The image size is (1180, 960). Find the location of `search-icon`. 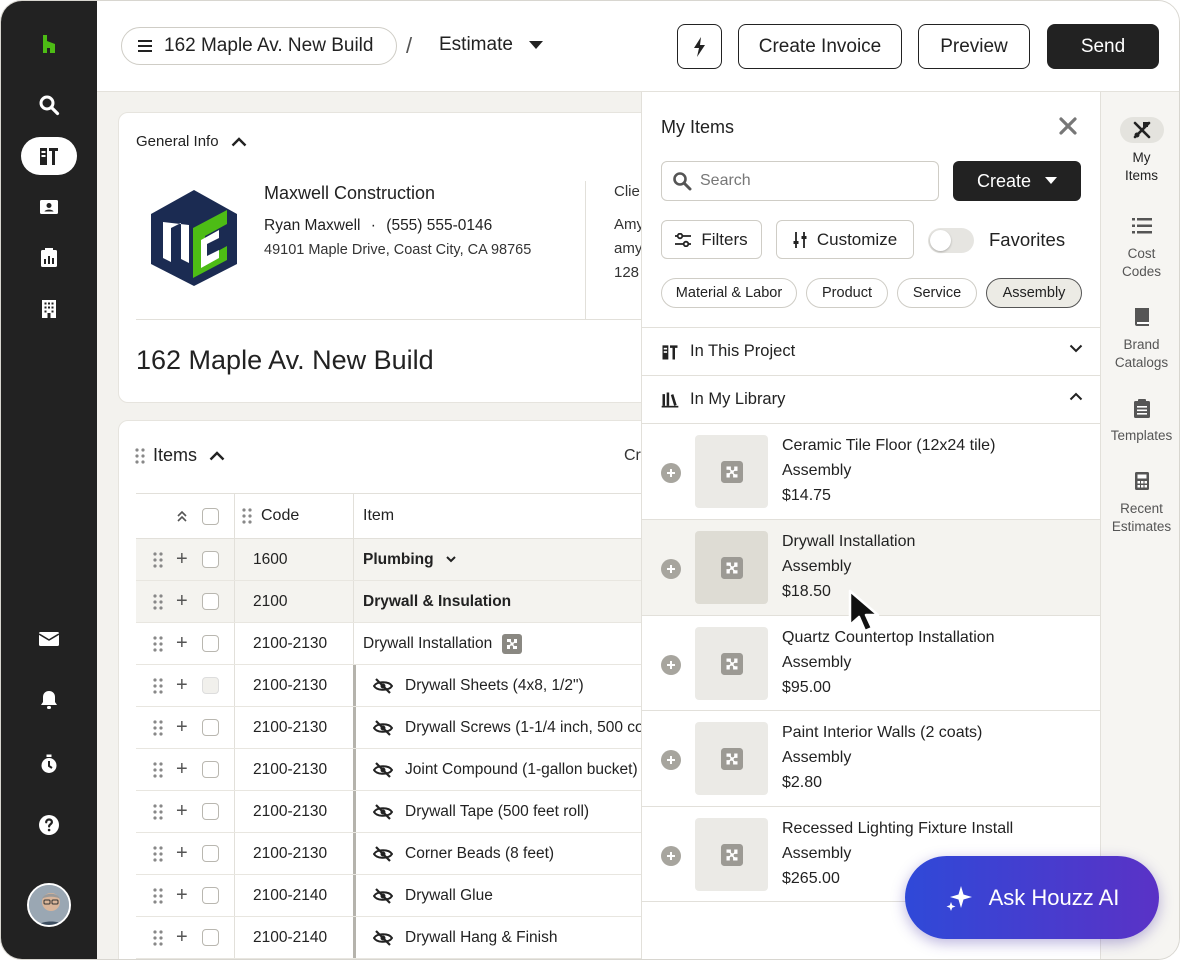

search-icon is located at coordinates (49, 105).